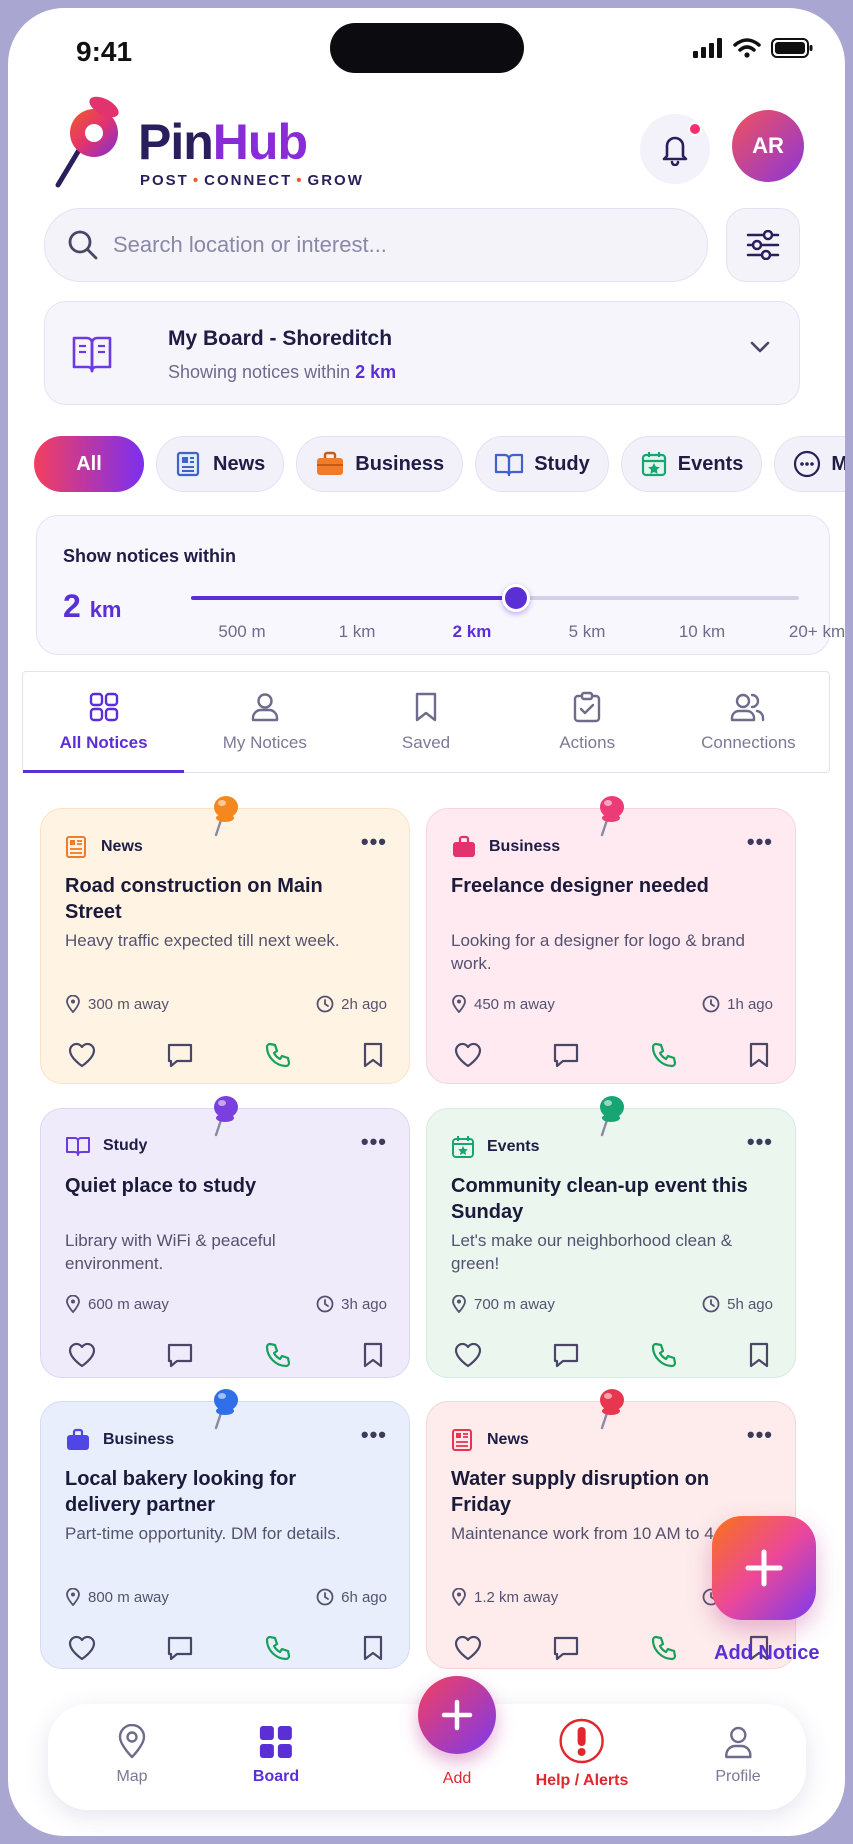  Describe the element at coordinates (513, 1146) in the screenshot. I see `notice-category-label: Events` at that location.